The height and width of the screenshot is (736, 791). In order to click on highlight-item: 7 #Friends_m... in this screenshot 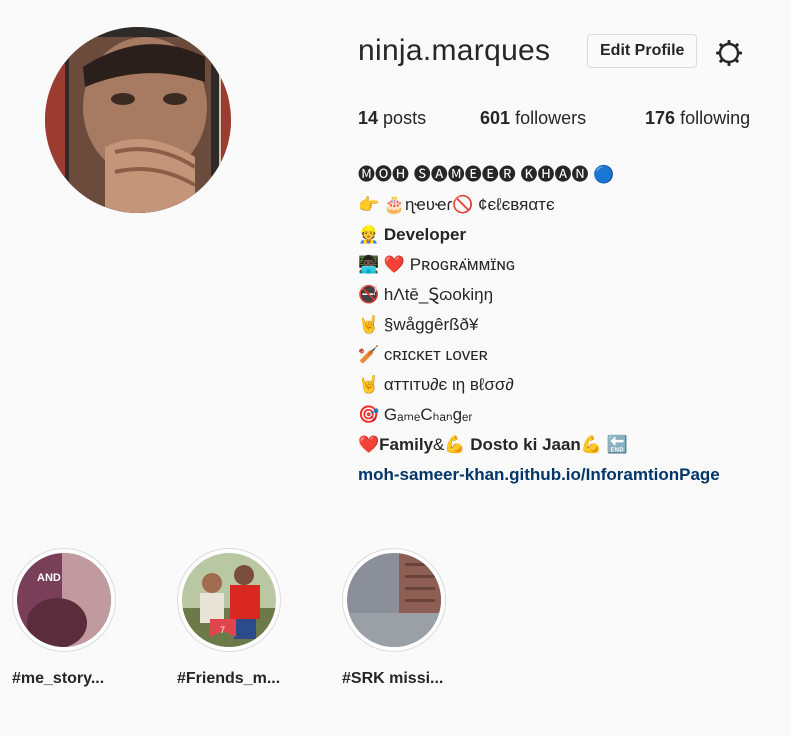, I will do `click(232, 617)`.